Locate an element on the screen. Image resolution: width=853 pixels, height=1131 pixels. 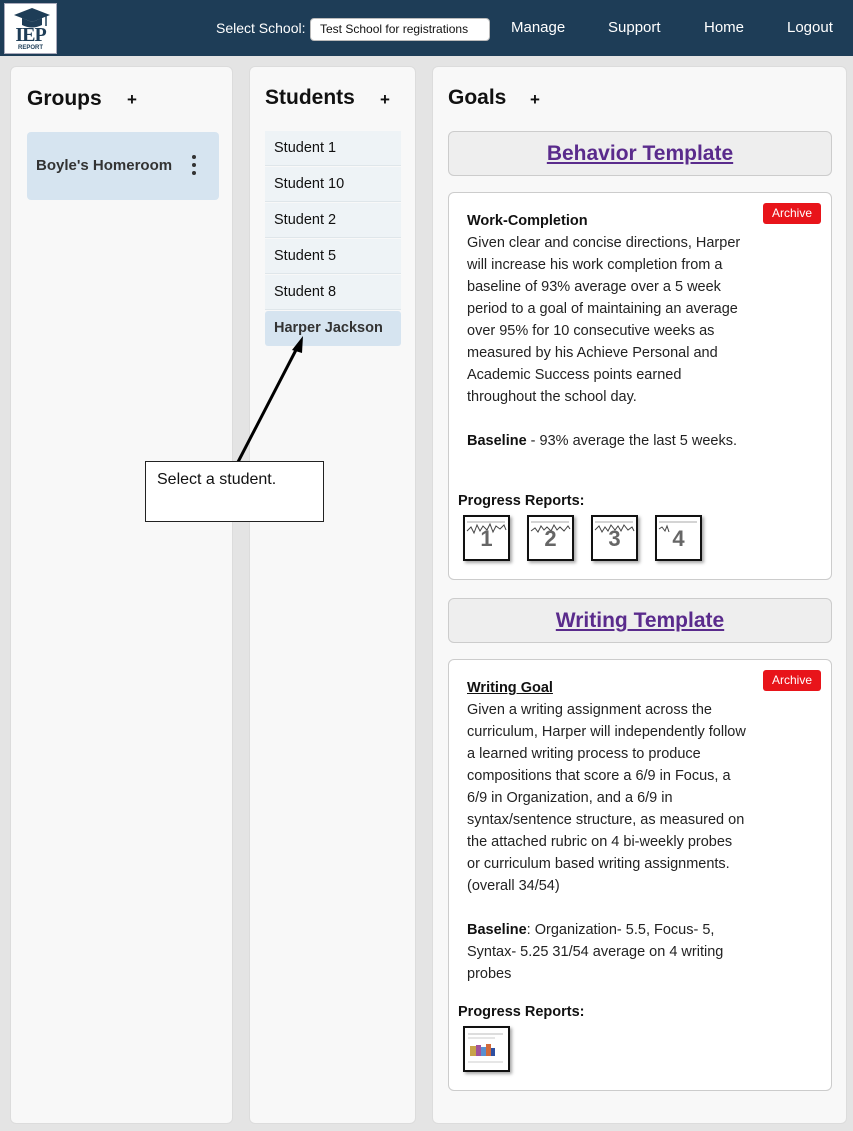
writing-template-header: Writing Template is located at coordinates (640, 620).